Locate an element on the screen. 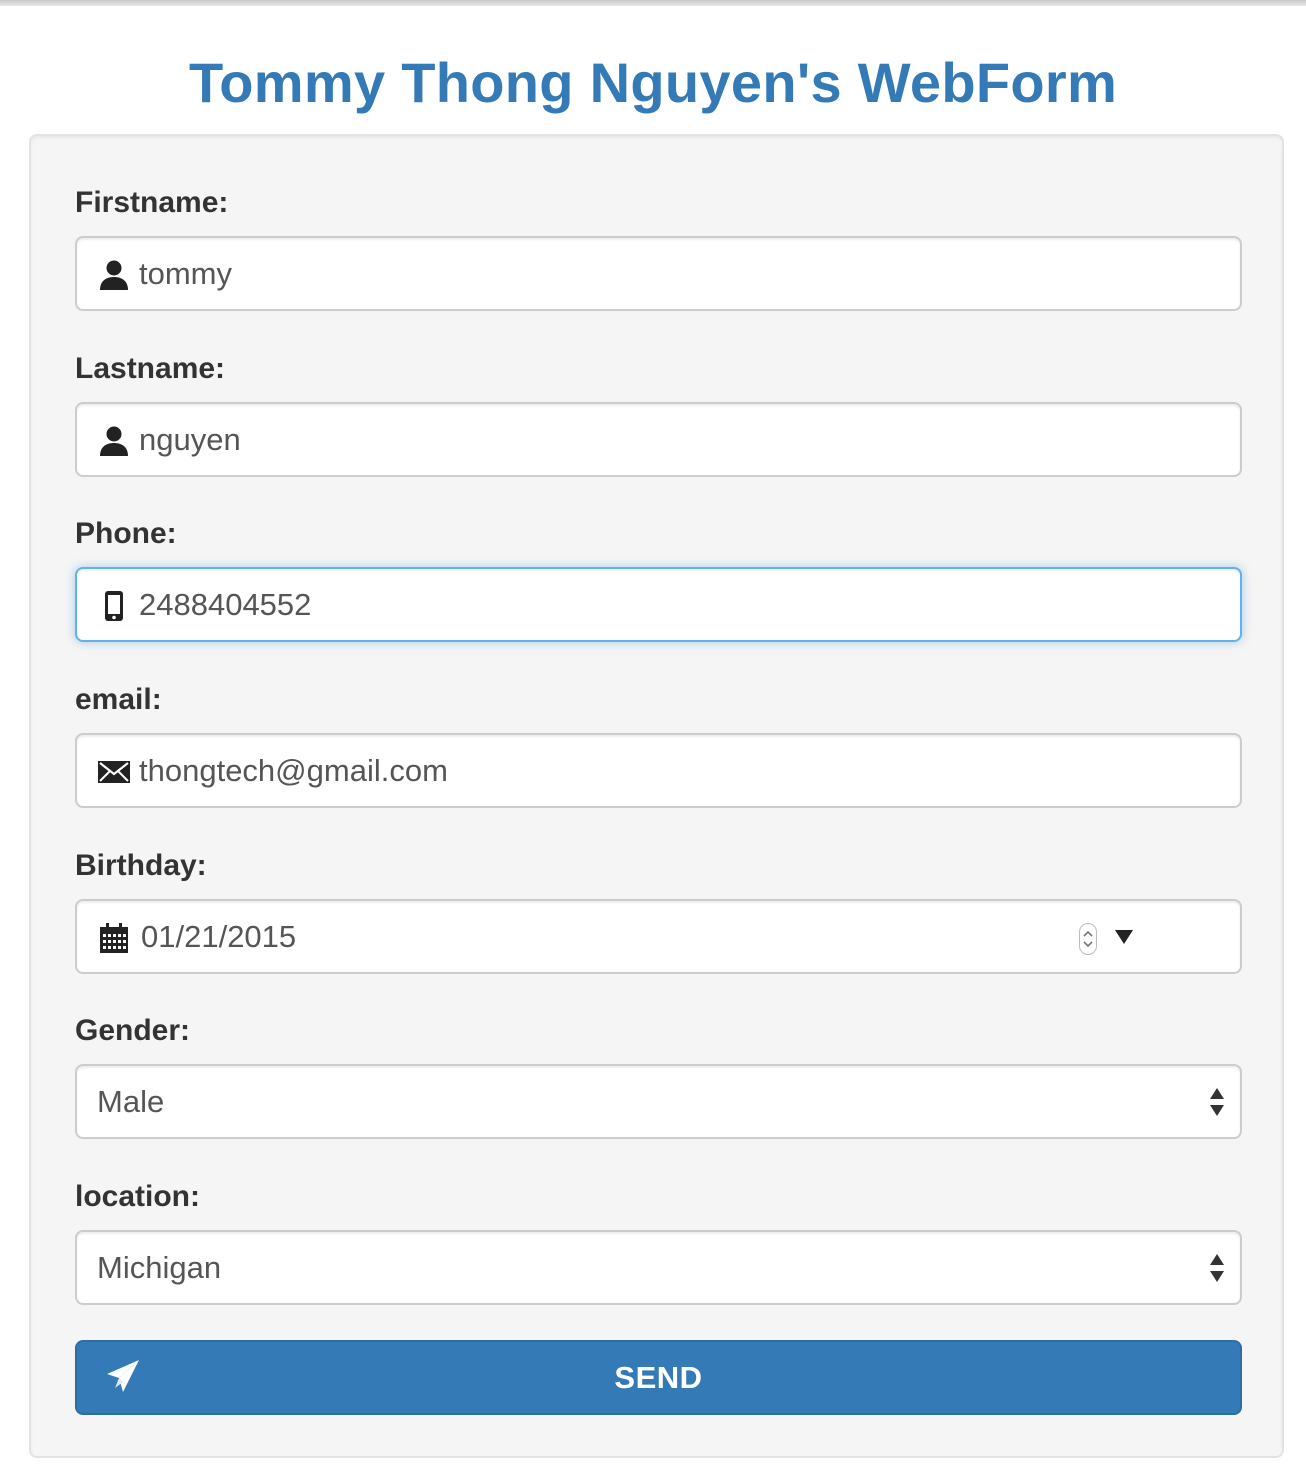 This screenshot has height=1464, width=1306. birthday-value: 01/21/2015 is located at coordinates (219, 936).